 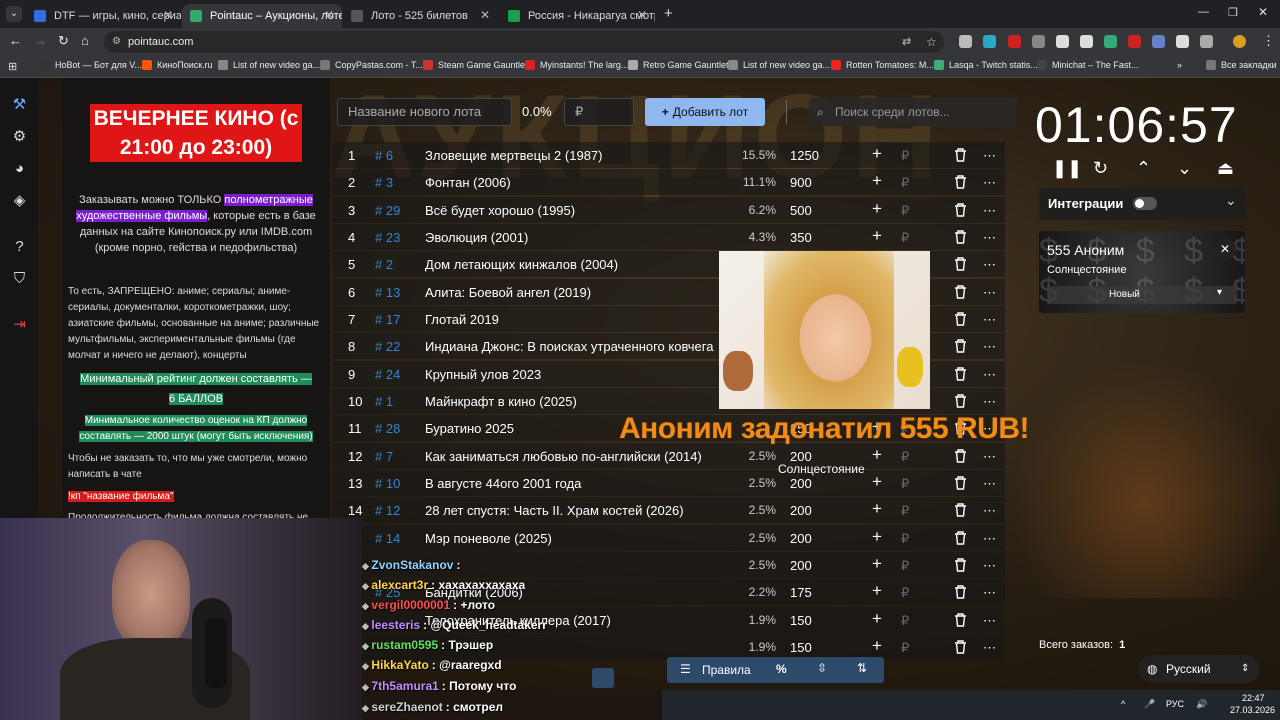 I want to click on split-icon: ⇳, so click(x=822, y=668).